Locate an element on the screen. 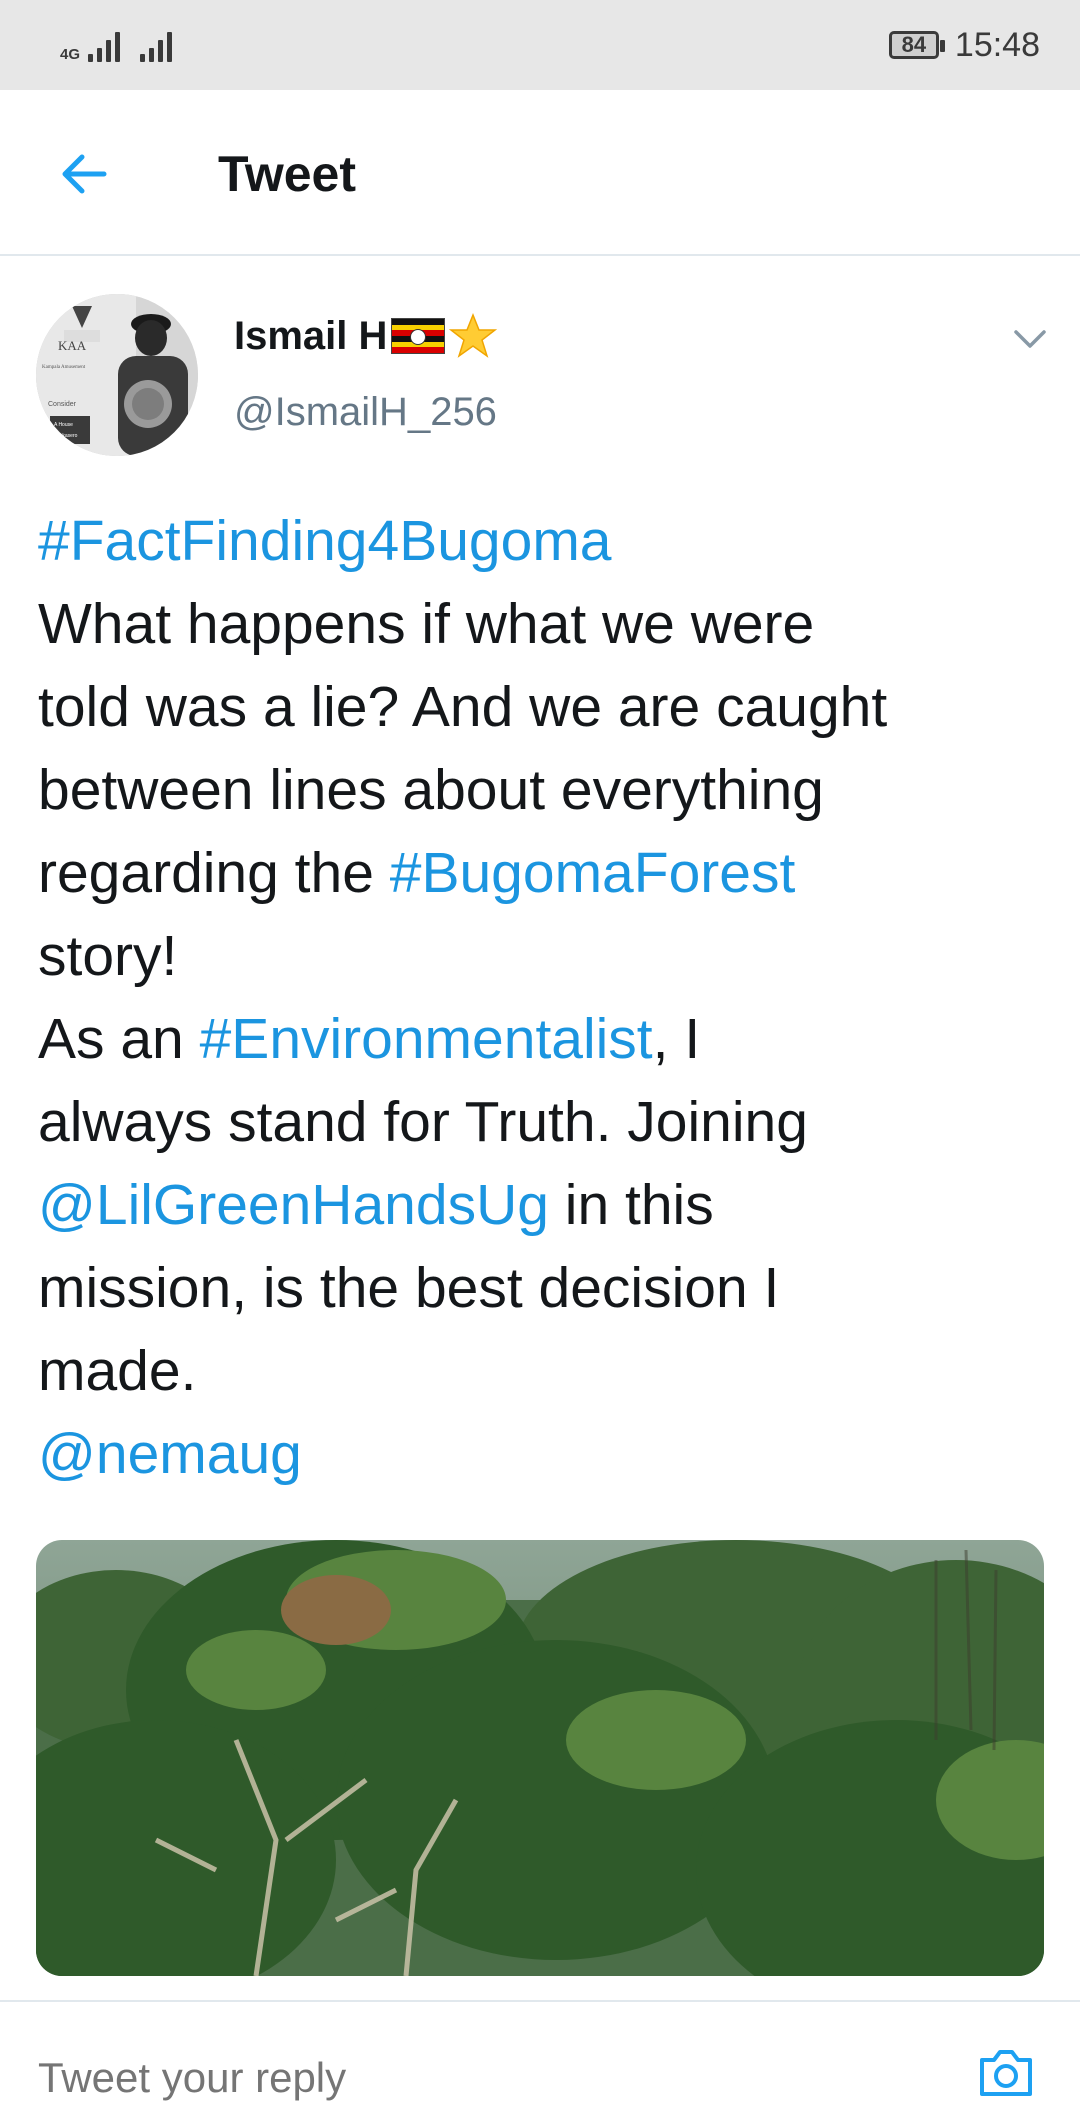 This screenshot has height=2116, width=1080. signal-indicators: 4G is located at coordinates (116, 45).